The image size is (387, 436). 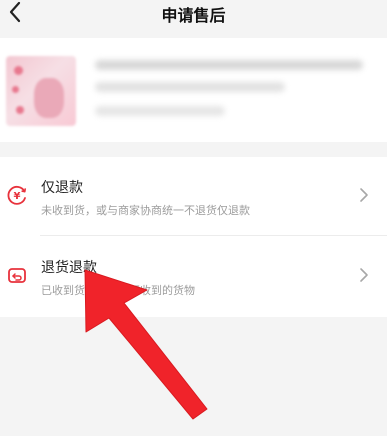 I want to click on top-bar: 申请售后, so click(x=193, y=13).